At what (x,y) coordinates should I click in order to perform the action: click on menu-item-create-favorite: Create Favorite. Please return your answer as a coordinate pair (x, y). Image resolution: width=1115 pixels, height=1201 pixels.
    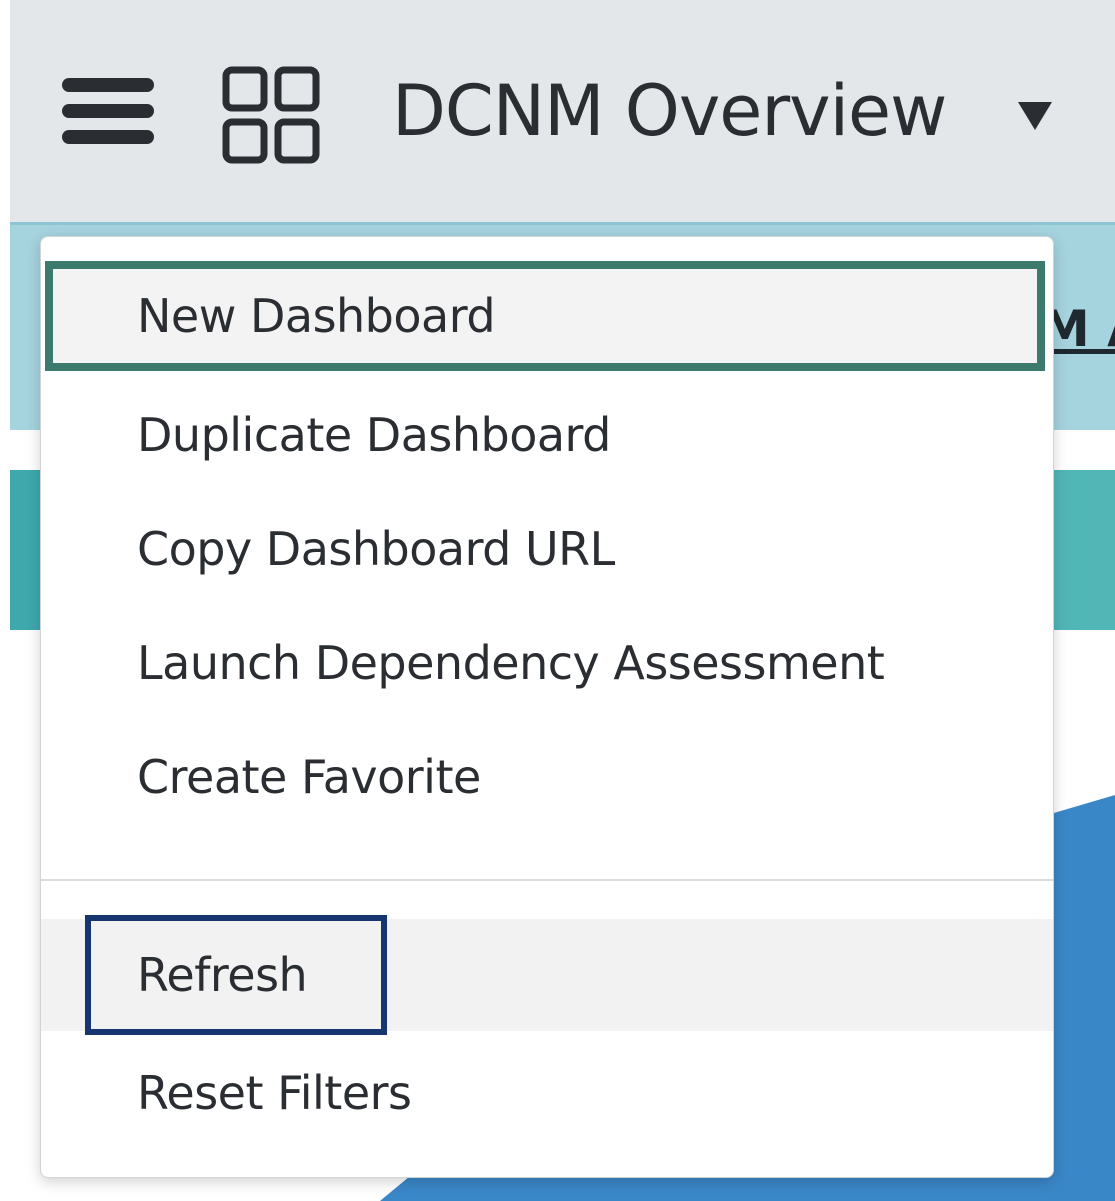
    Looking at the image, I should click on (547, 777).